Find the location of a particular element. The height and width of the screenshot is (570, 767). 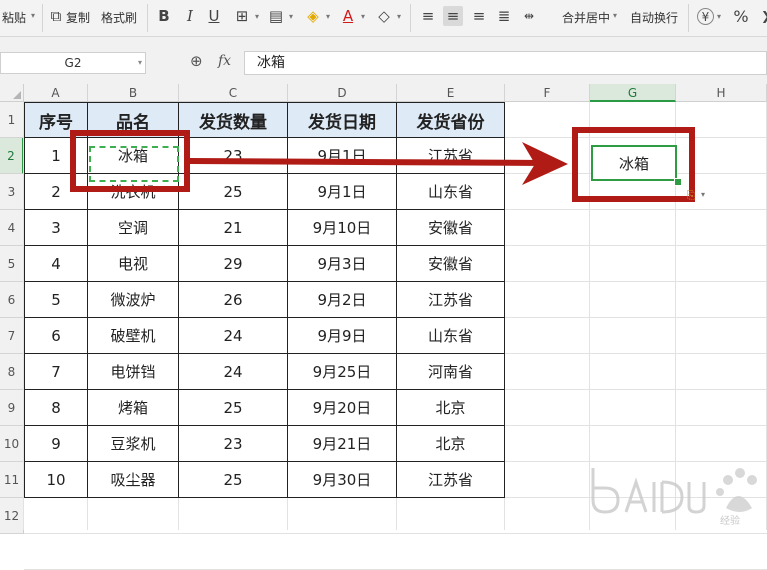

align-center-icon: ≡ is located at coordinates (453, 16).